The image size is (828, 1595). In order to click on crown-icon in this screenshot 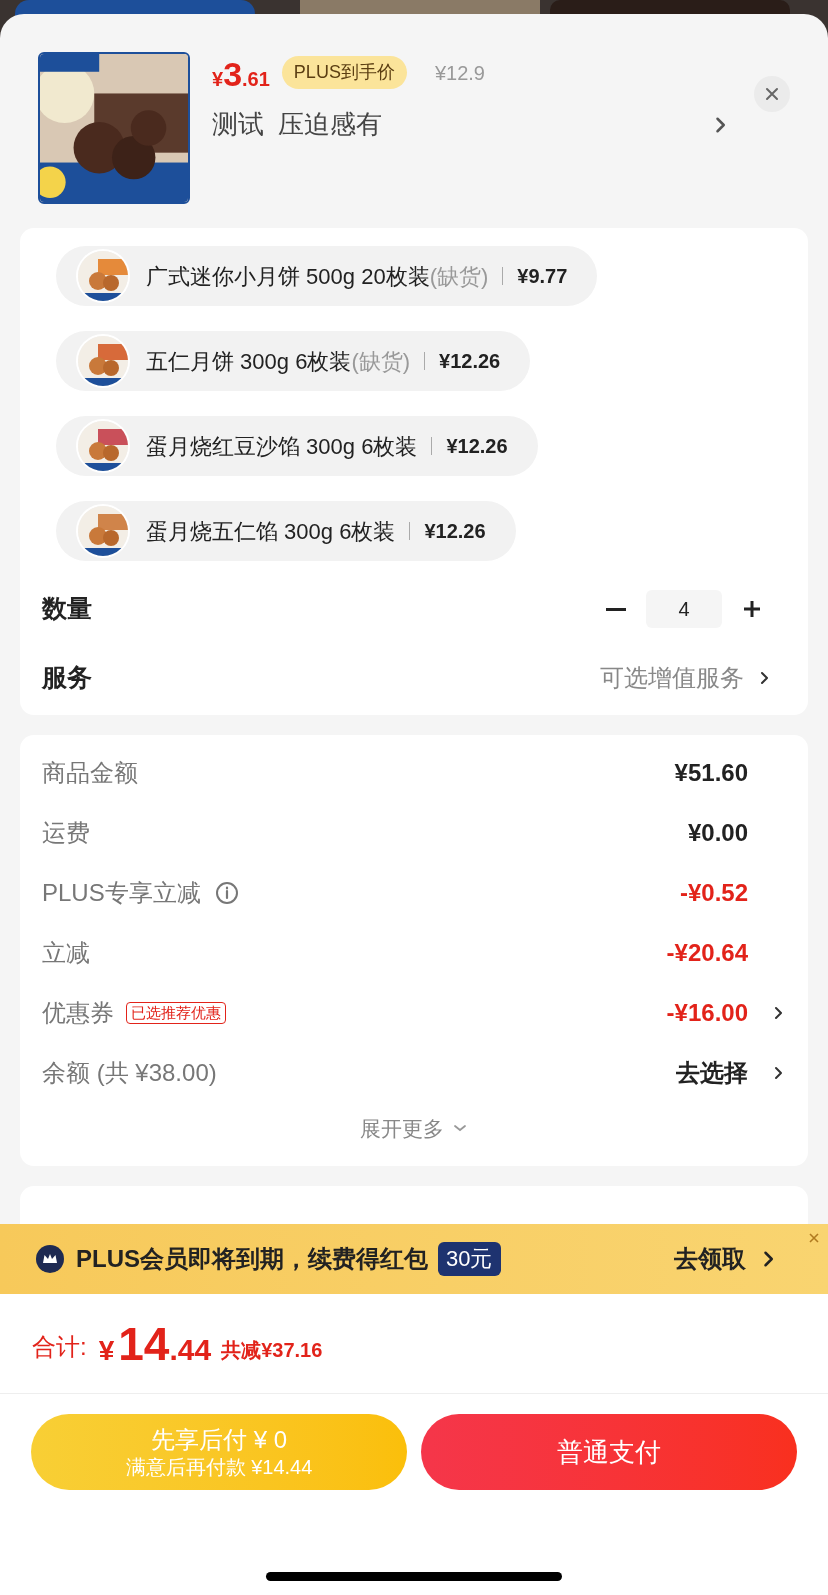, I will do `click(50, 1259)`.